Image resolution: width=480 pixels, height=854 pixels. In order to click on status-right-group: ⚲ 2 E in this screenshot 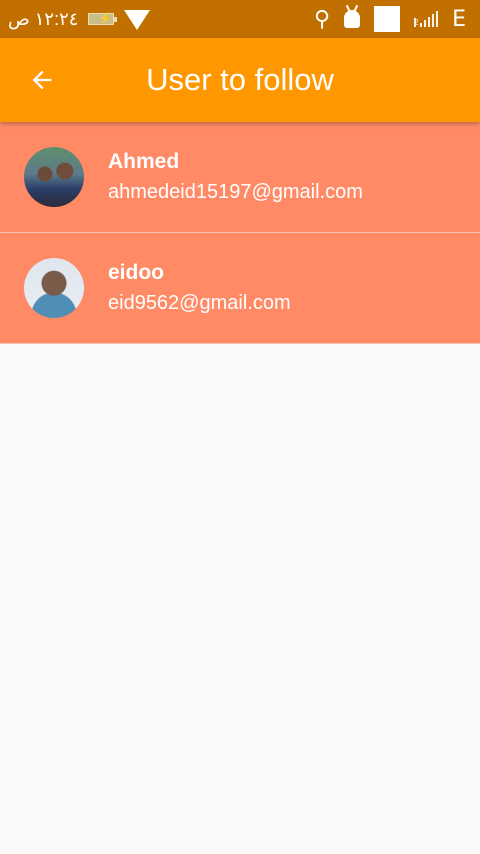, I will do `click(390, 19)`.